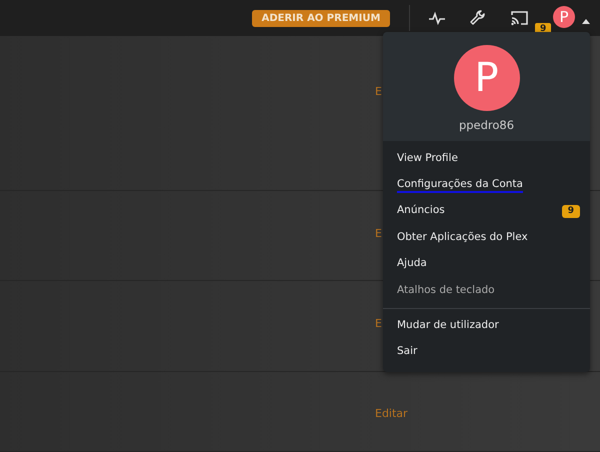  Describe the element at coordinates (571, 211) in the screenshot. I see `count-badge: 9` at that location.